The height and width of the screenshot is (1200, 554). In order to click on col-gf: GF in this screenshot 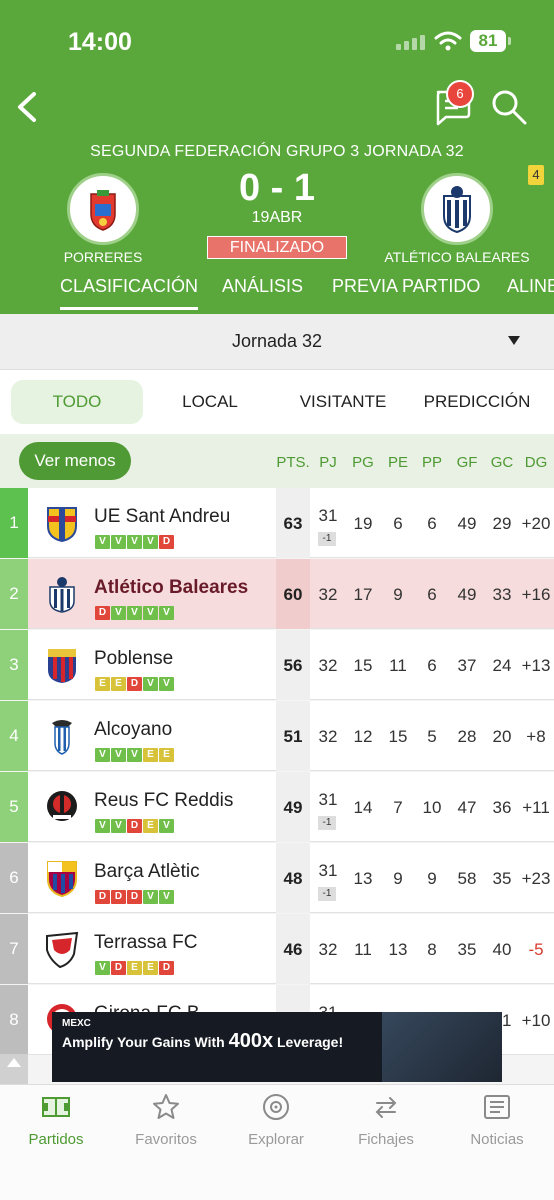, I will do `click(467, 462)`.